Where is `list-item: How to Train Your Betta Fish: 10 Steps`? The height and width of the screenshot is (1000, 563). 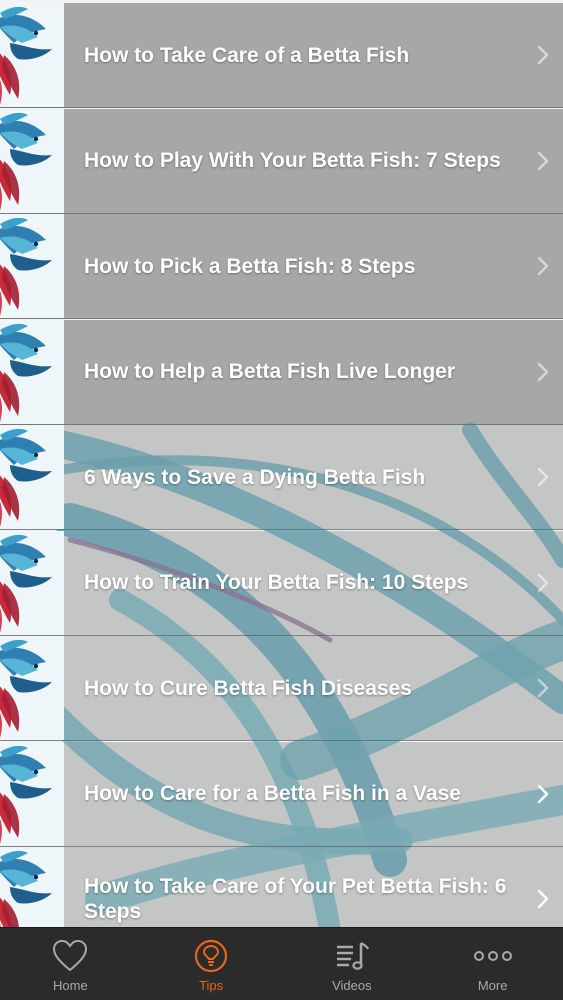
list-item: How to Train Your Betta Fish: 10 Steps is located at coordinates (281, 583).